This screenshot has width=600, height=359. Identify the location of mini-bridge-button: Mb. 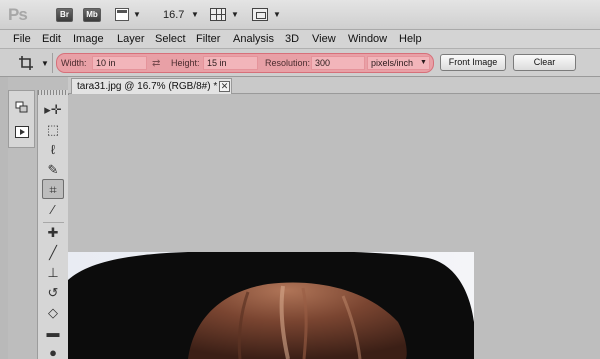
(92, 15).